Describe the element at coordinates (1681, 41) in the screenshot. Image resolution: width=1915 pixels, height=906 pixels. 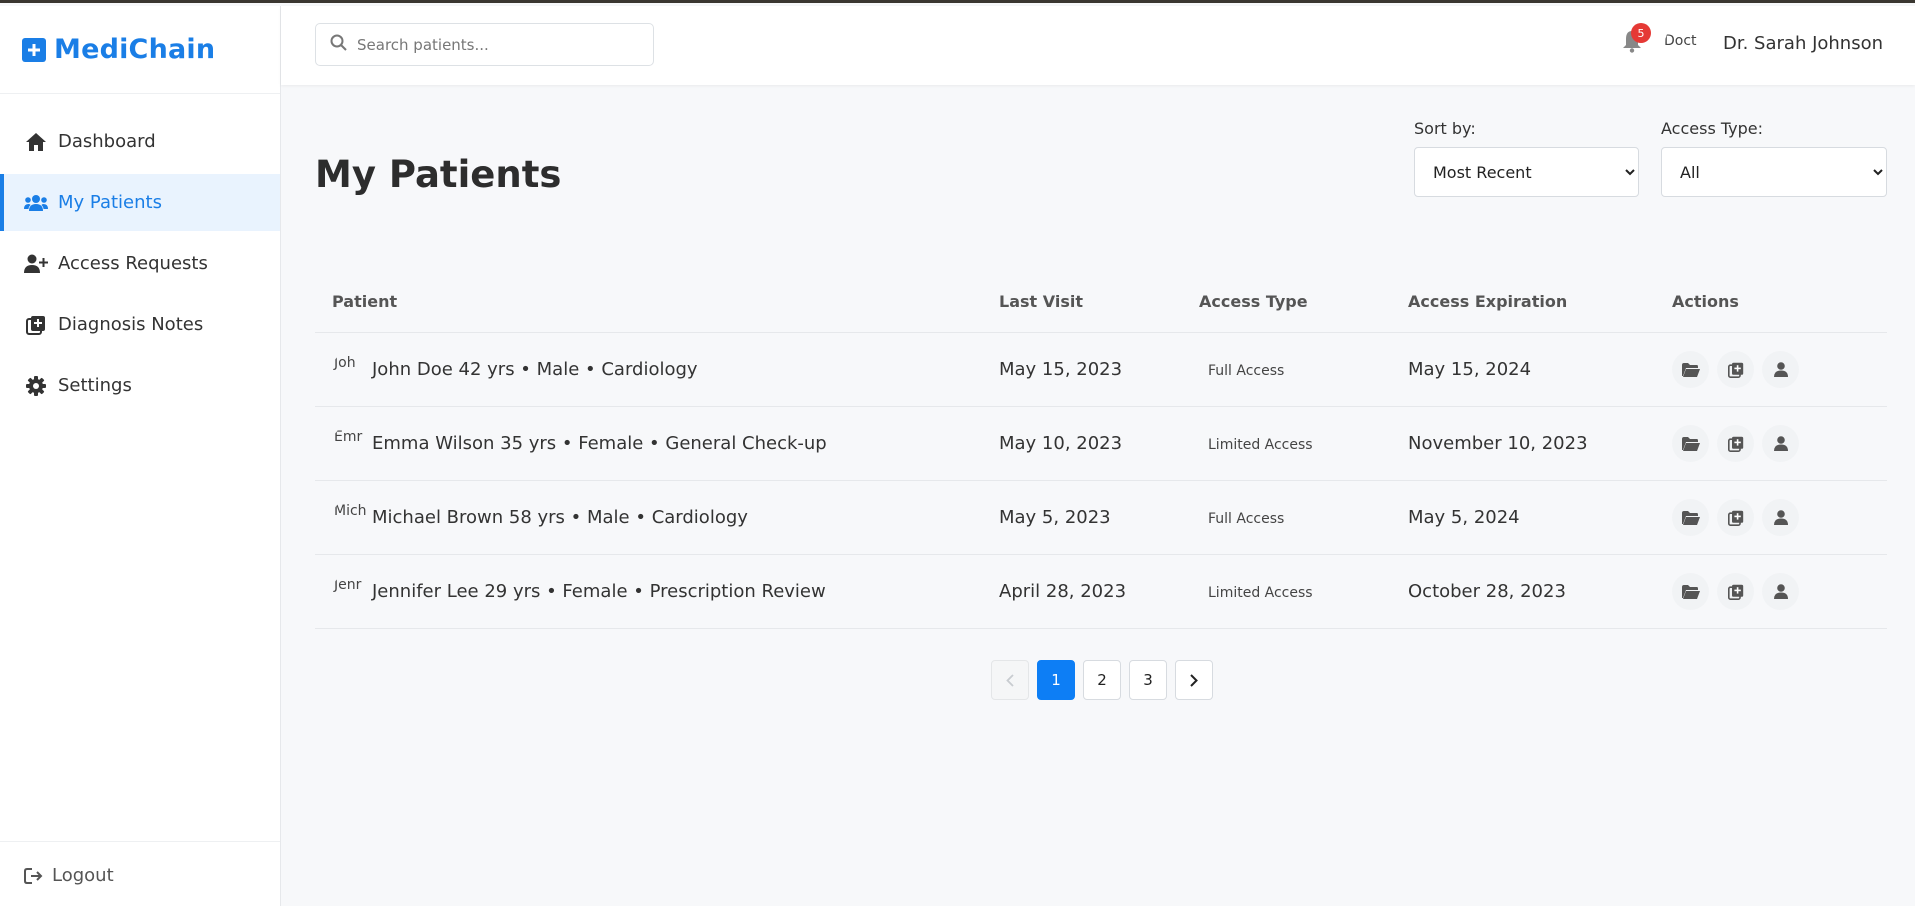
I see `avatar-alt-text: Doct` at that location.